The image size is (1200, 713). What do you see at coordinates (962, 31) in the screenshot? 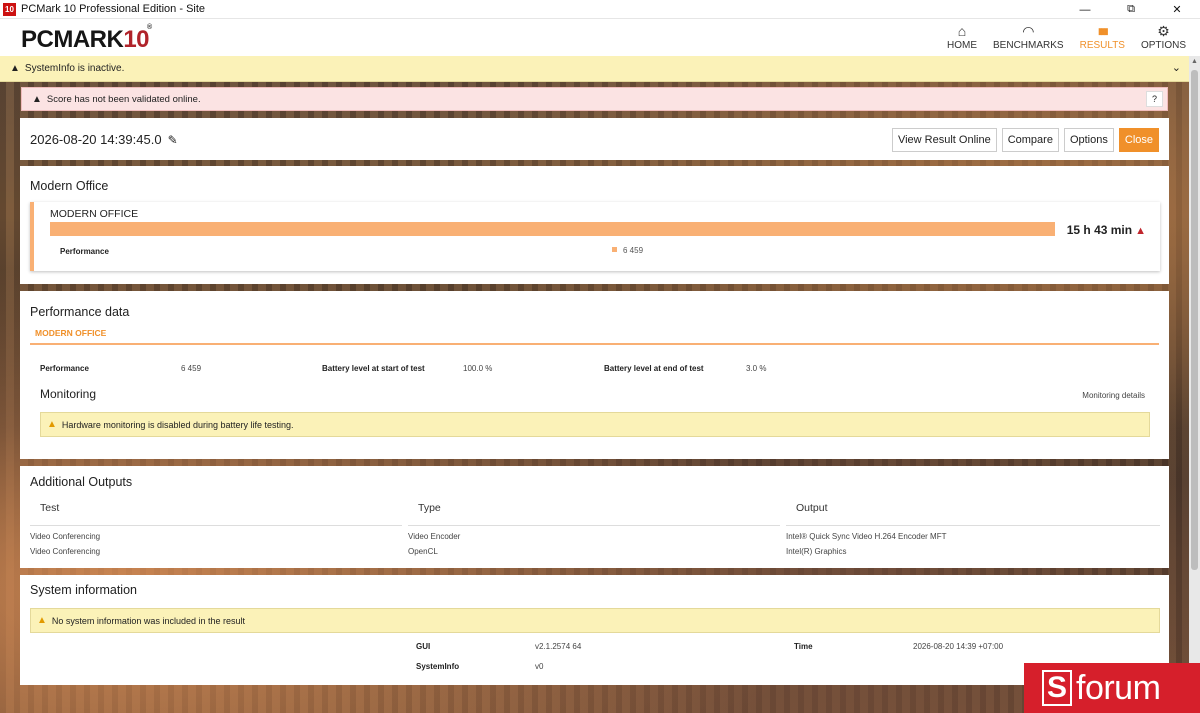
I see `home-icon: ⌂` at bounding box center [962, 31].